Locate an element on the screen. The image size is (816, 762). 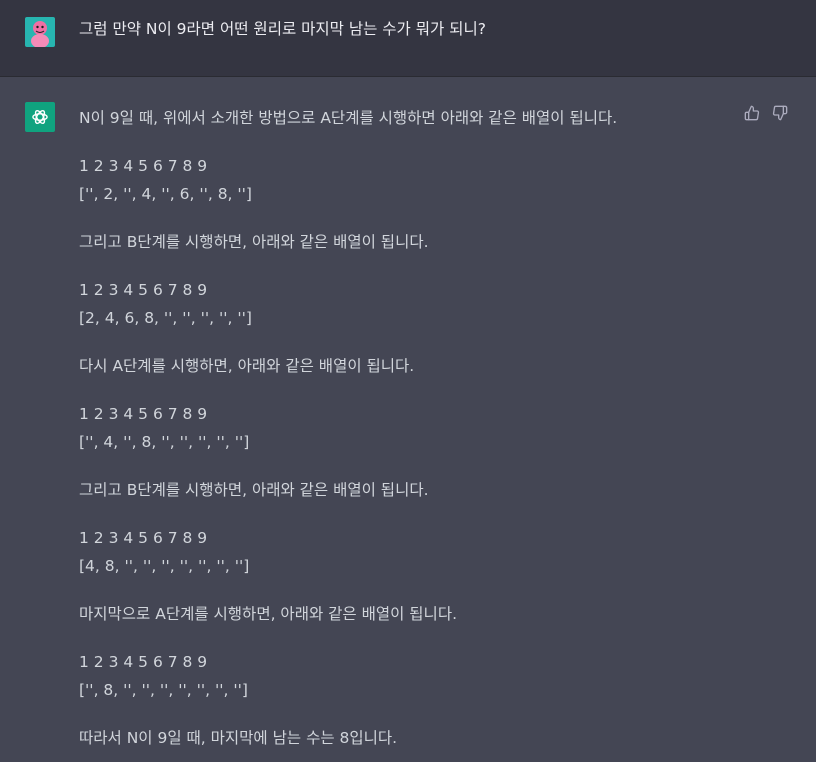
answer-line: ['', 2, '', 4, '', 6, '', 8, ''] is located at coordinates (165, 194).